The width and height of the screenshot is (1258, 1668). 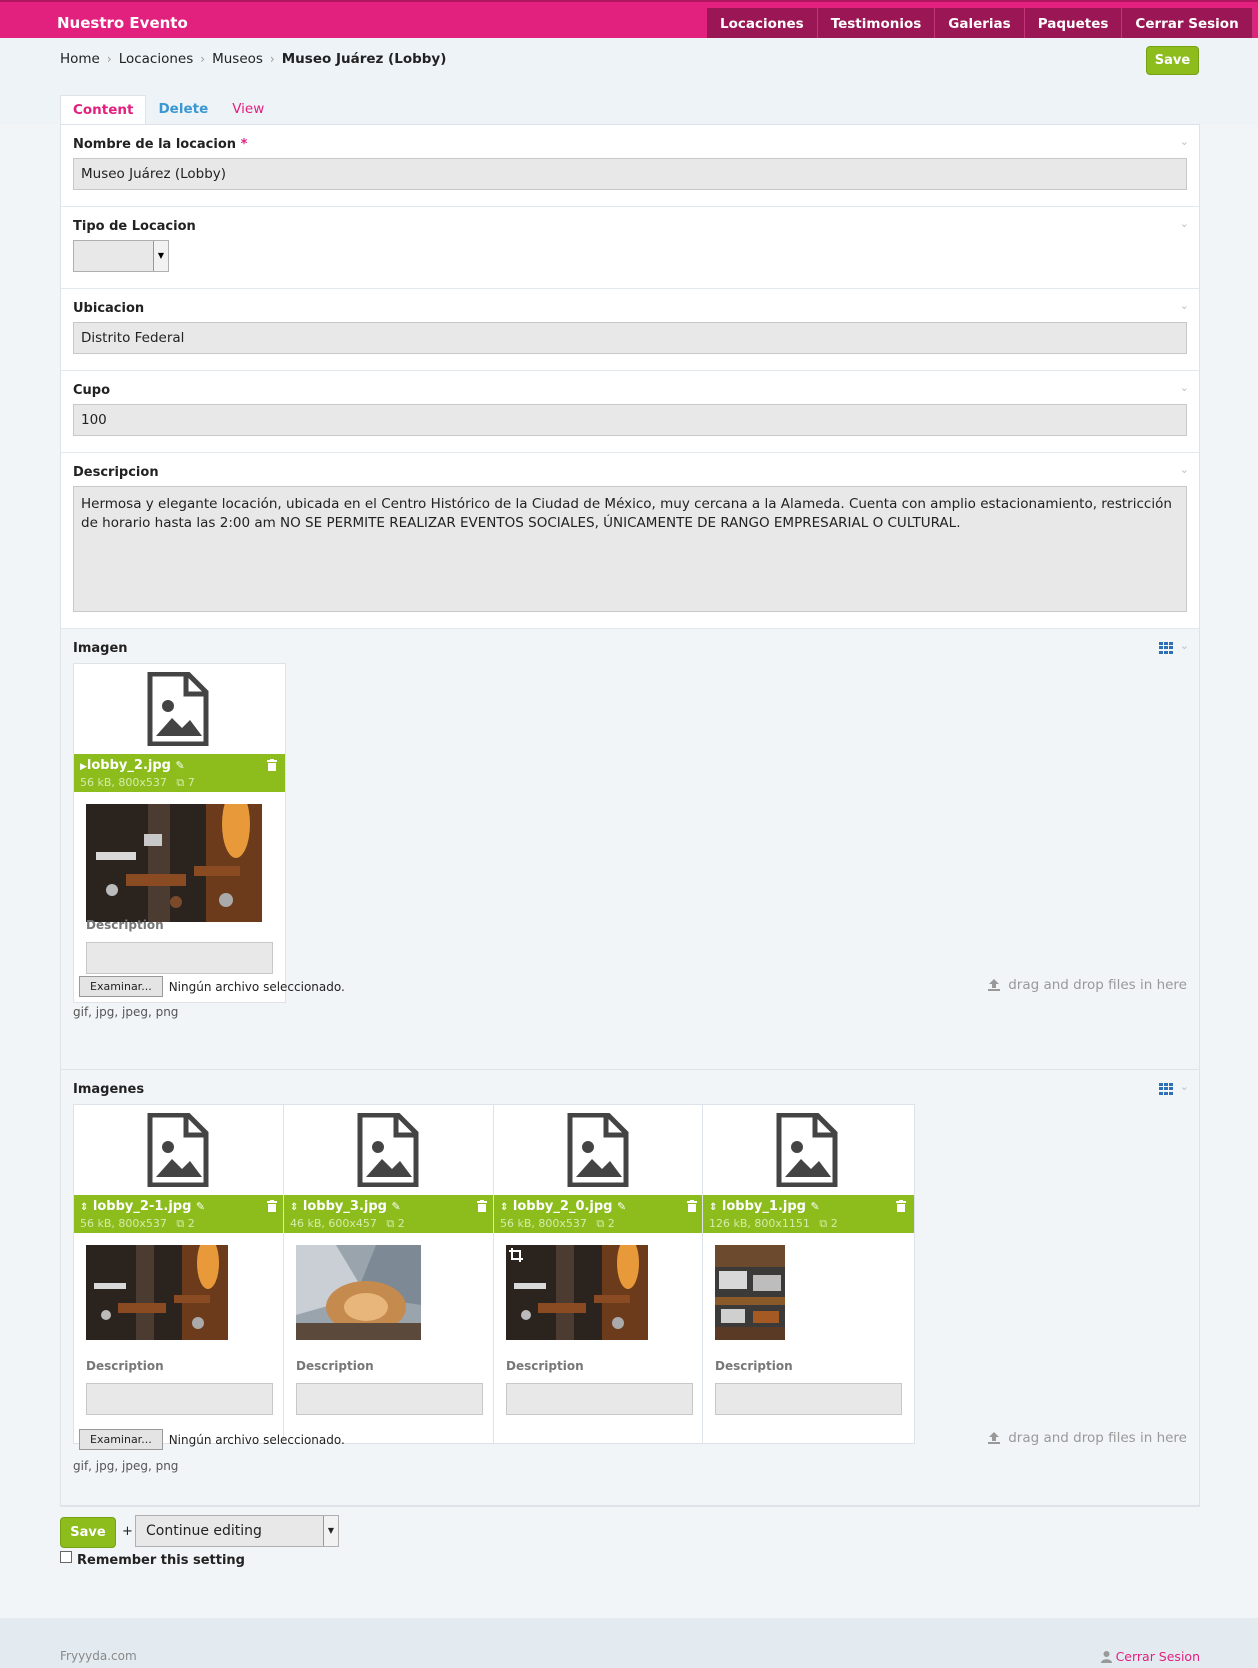 I want to click on nav-item-cerrar-sesion: Cerrar Sesion, so click(x=1187, y=24).